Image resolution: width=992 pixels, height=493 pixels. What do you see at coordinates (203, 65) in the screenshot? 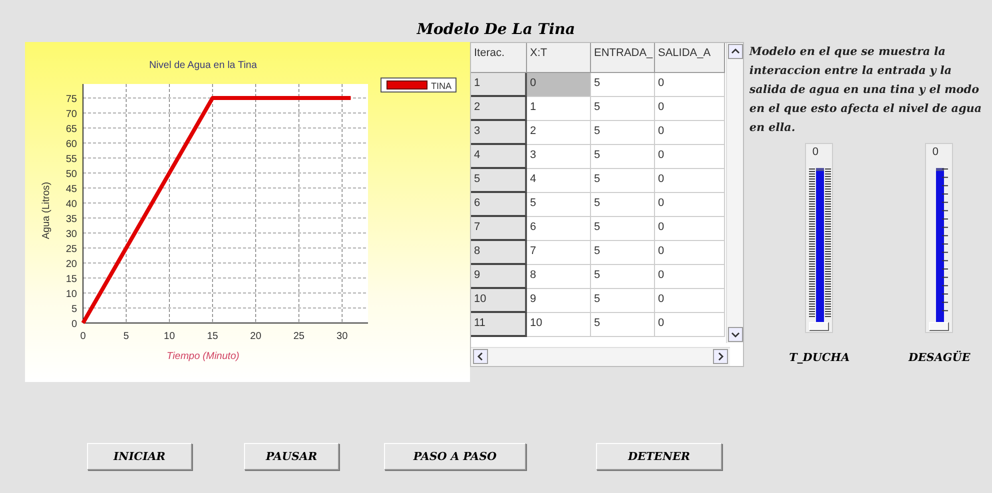
I see `chart-title: Nivel de Agua en la Tina` at bounding box center [203, 65].